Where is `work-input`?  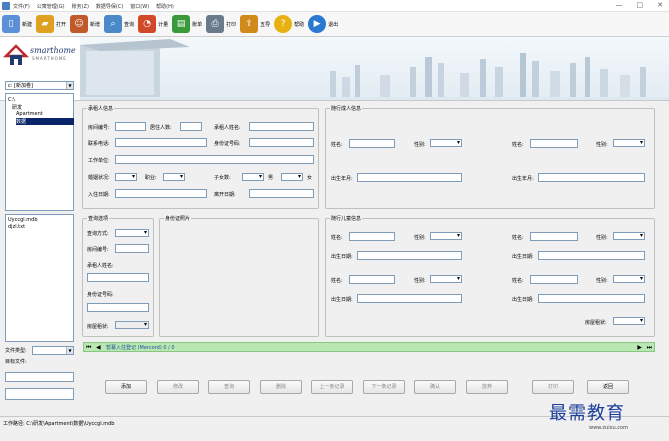 work-input is located at coordinates (214, 159).